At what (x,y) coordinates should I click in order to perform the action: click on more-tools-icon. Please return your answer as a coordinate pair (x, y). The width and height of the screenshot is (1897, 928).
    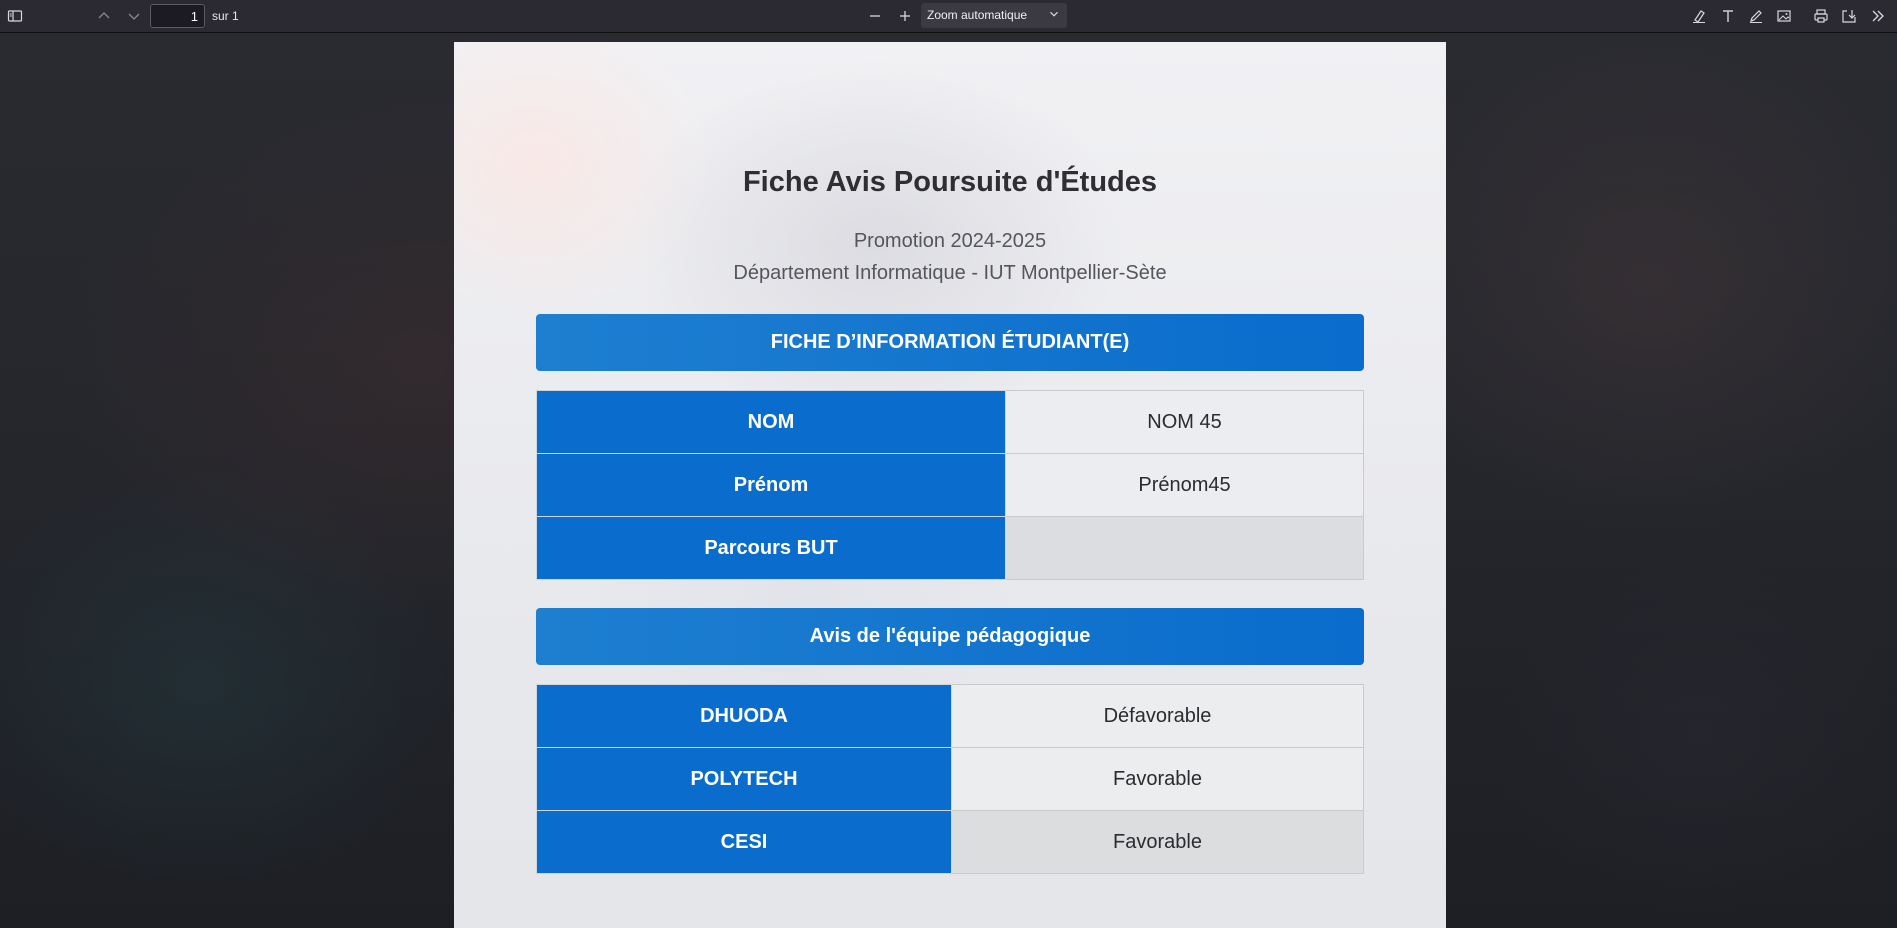
    Looking at the image, I should click on (1878, 16).